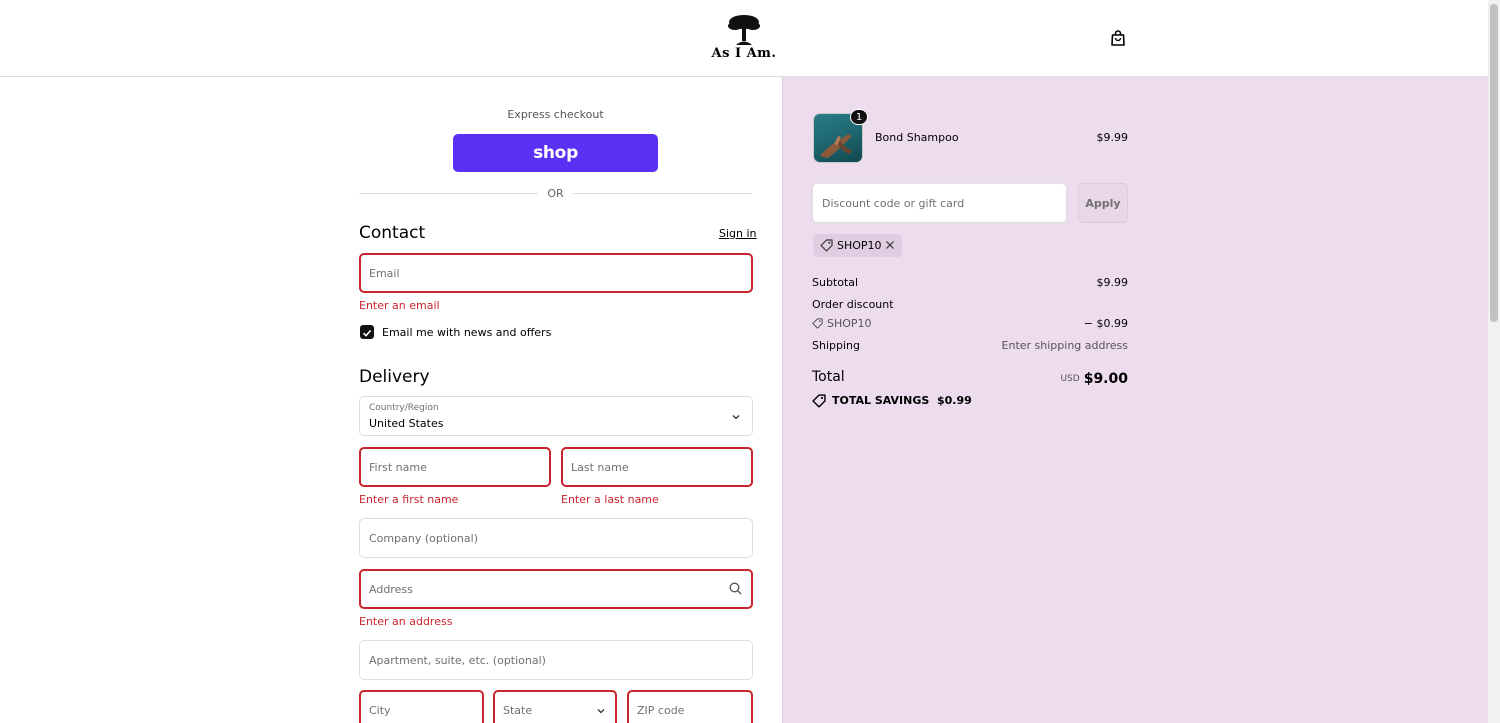 The image size is (1500, 723). Describe the element at coordinates (555, 153) in the screenshot. I see `shop-pay-button: shop` at that location.